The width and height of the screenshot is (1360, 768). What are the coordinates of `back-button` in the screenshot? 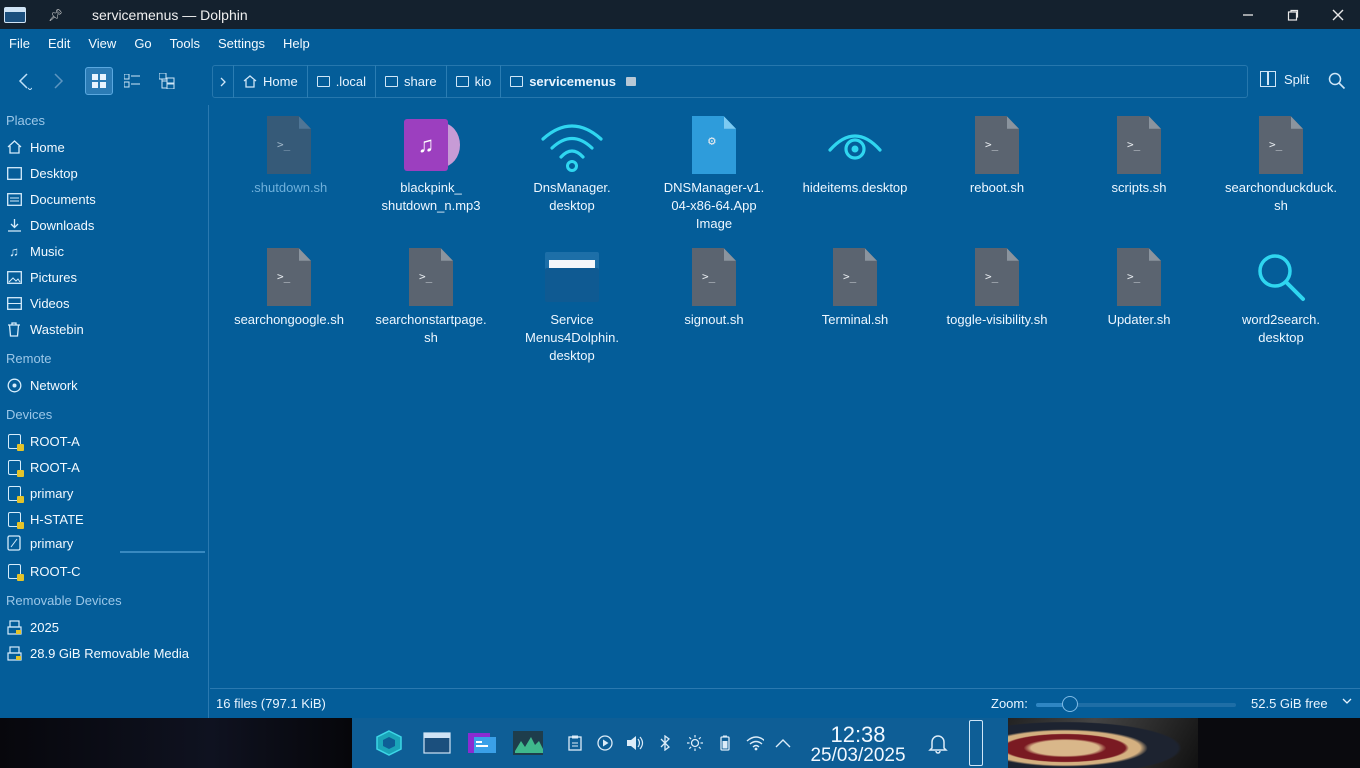 It's located at (24, 81).